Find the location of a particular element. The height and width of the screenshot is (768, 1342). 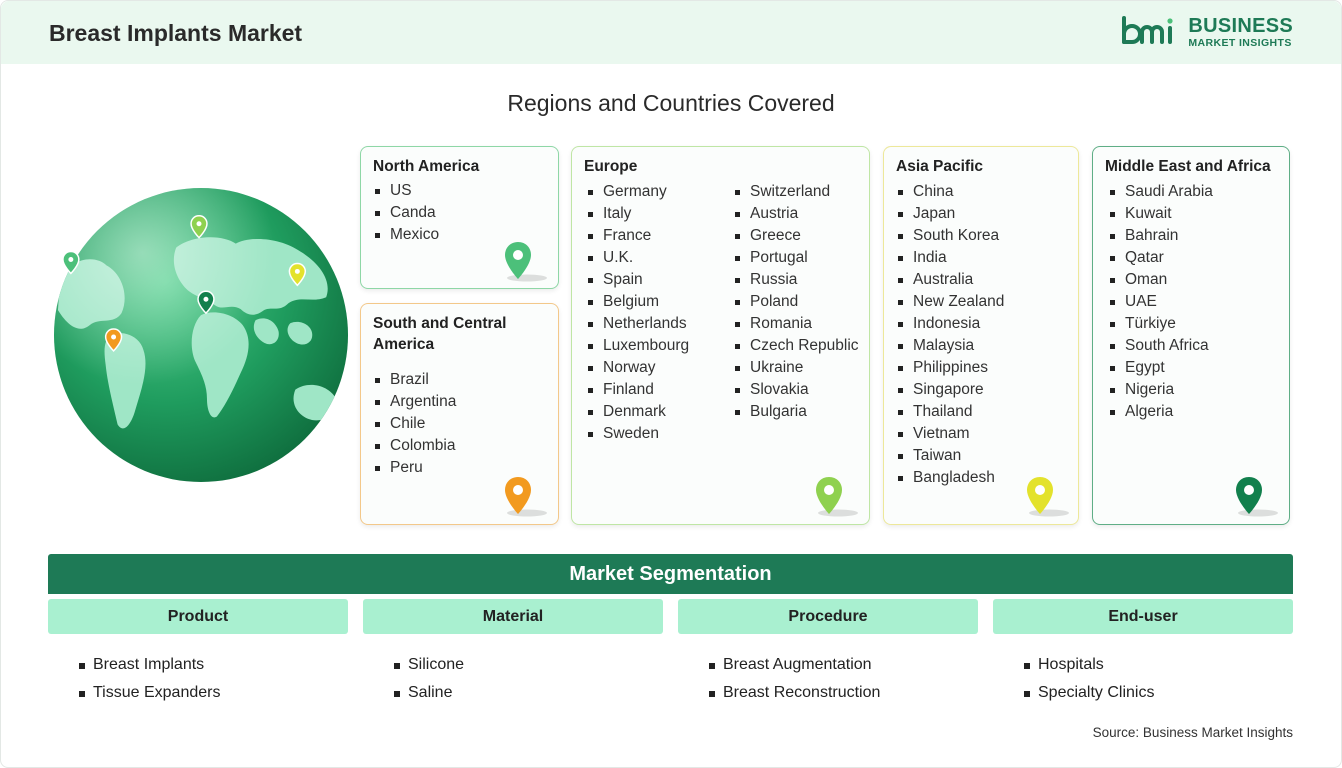

country-item: Vietnam is located at coordinates (950, 434).